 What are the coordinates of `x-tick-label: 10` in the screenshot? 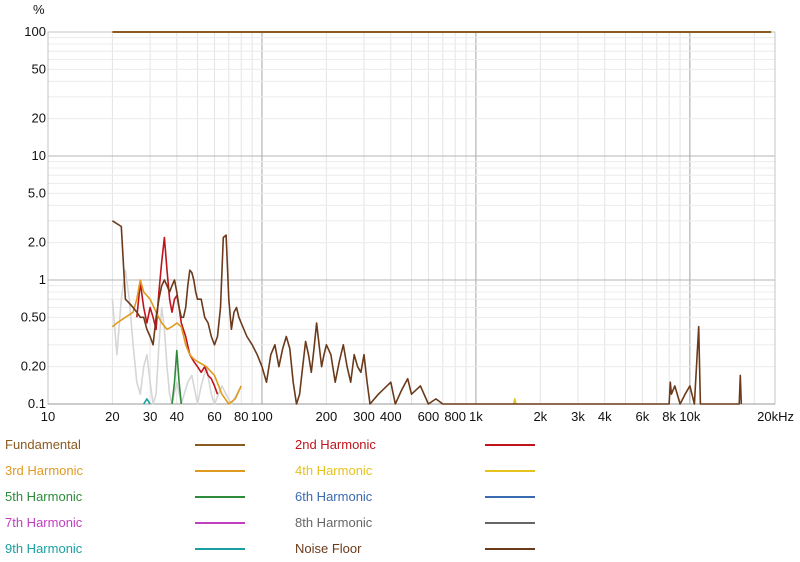 It's located at (48, 416).